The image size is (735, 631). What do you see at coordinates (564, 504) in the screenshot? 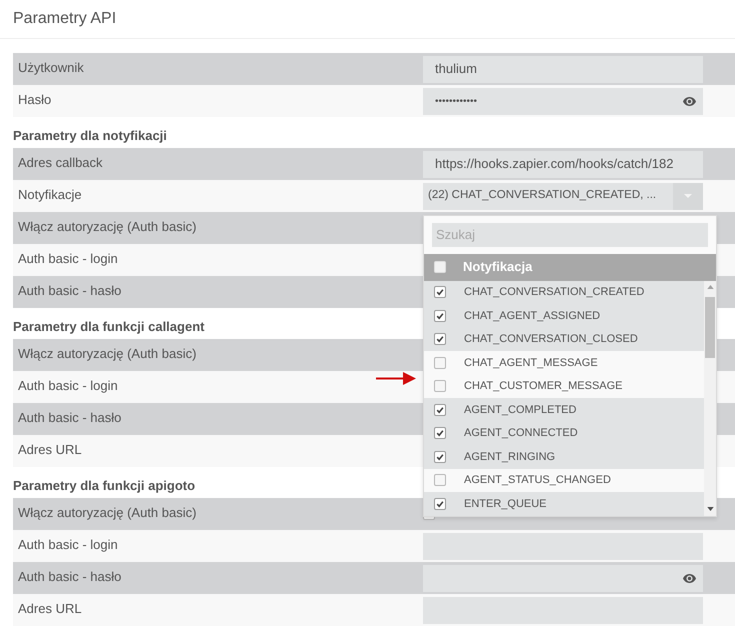
I see `list-item: ENTER_QUEUE` at bounding box center [564, 504].